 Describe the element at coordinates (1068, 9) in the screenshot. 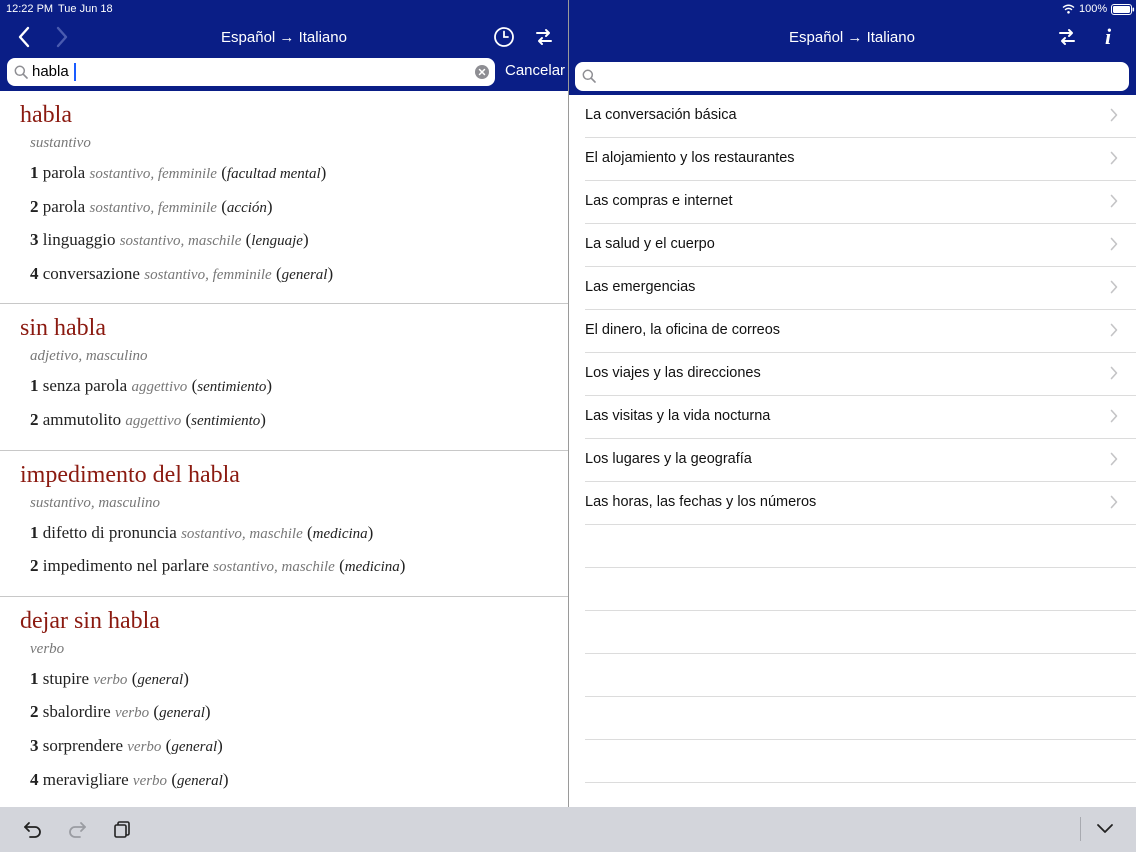

I see `wifi-icon` at that location.